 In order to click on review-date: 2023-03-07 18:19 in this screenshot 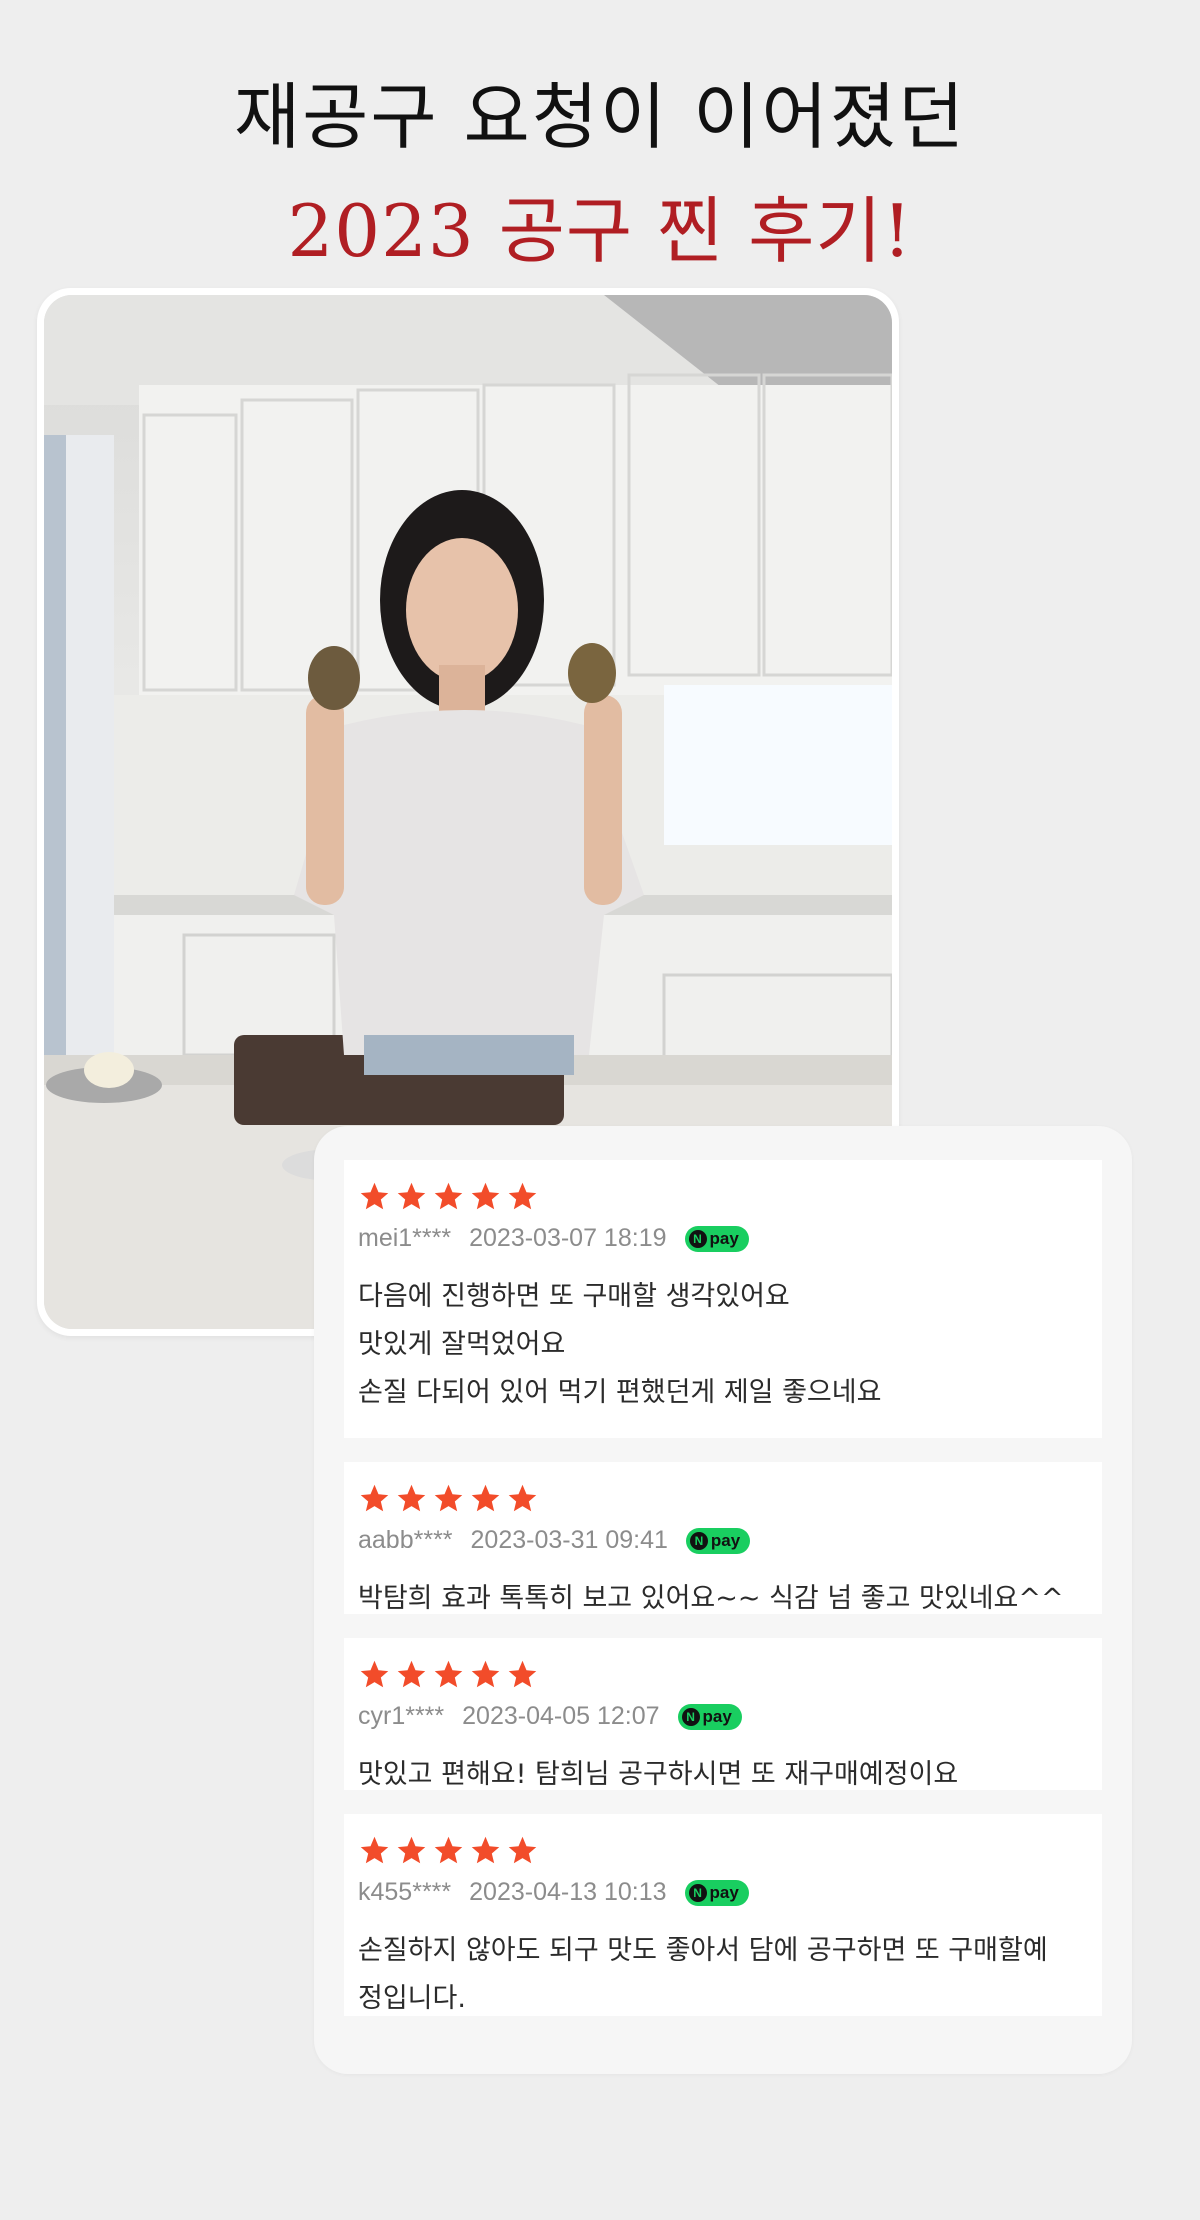, I will do `click(568, 1238)`.